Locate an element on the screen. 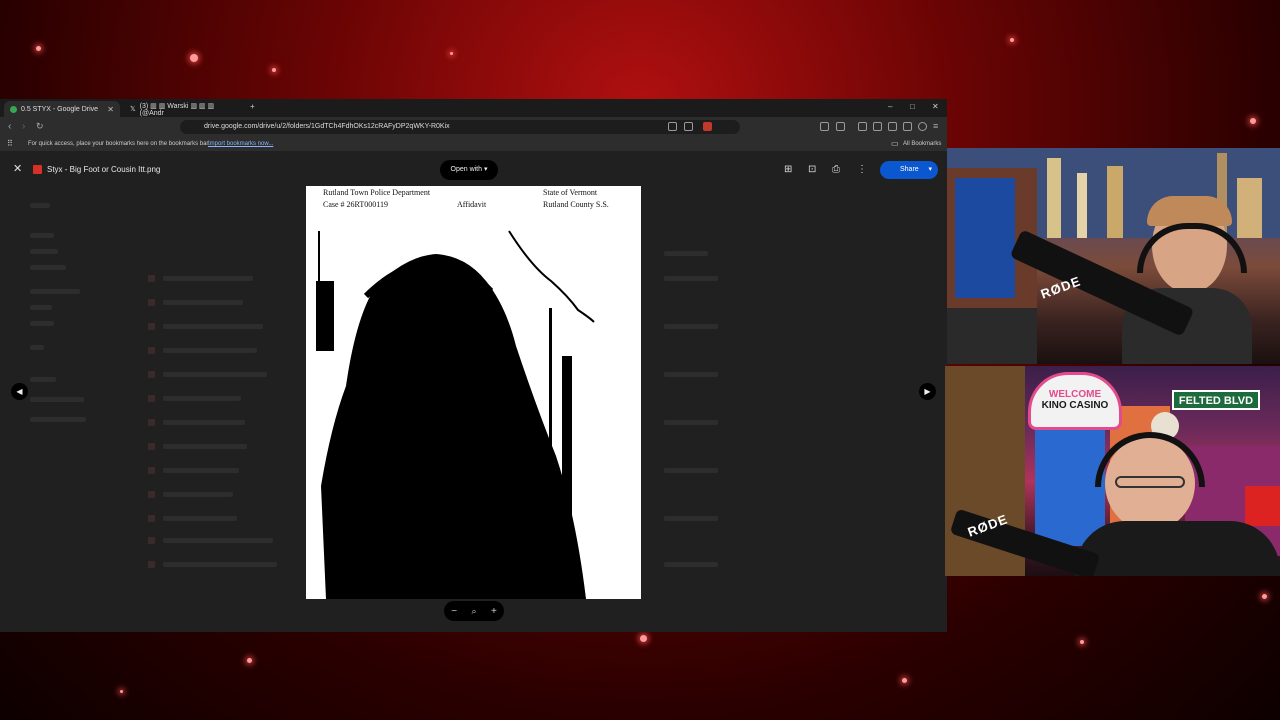  apps-icon: ⠿ is located at coordinates (10, 144).